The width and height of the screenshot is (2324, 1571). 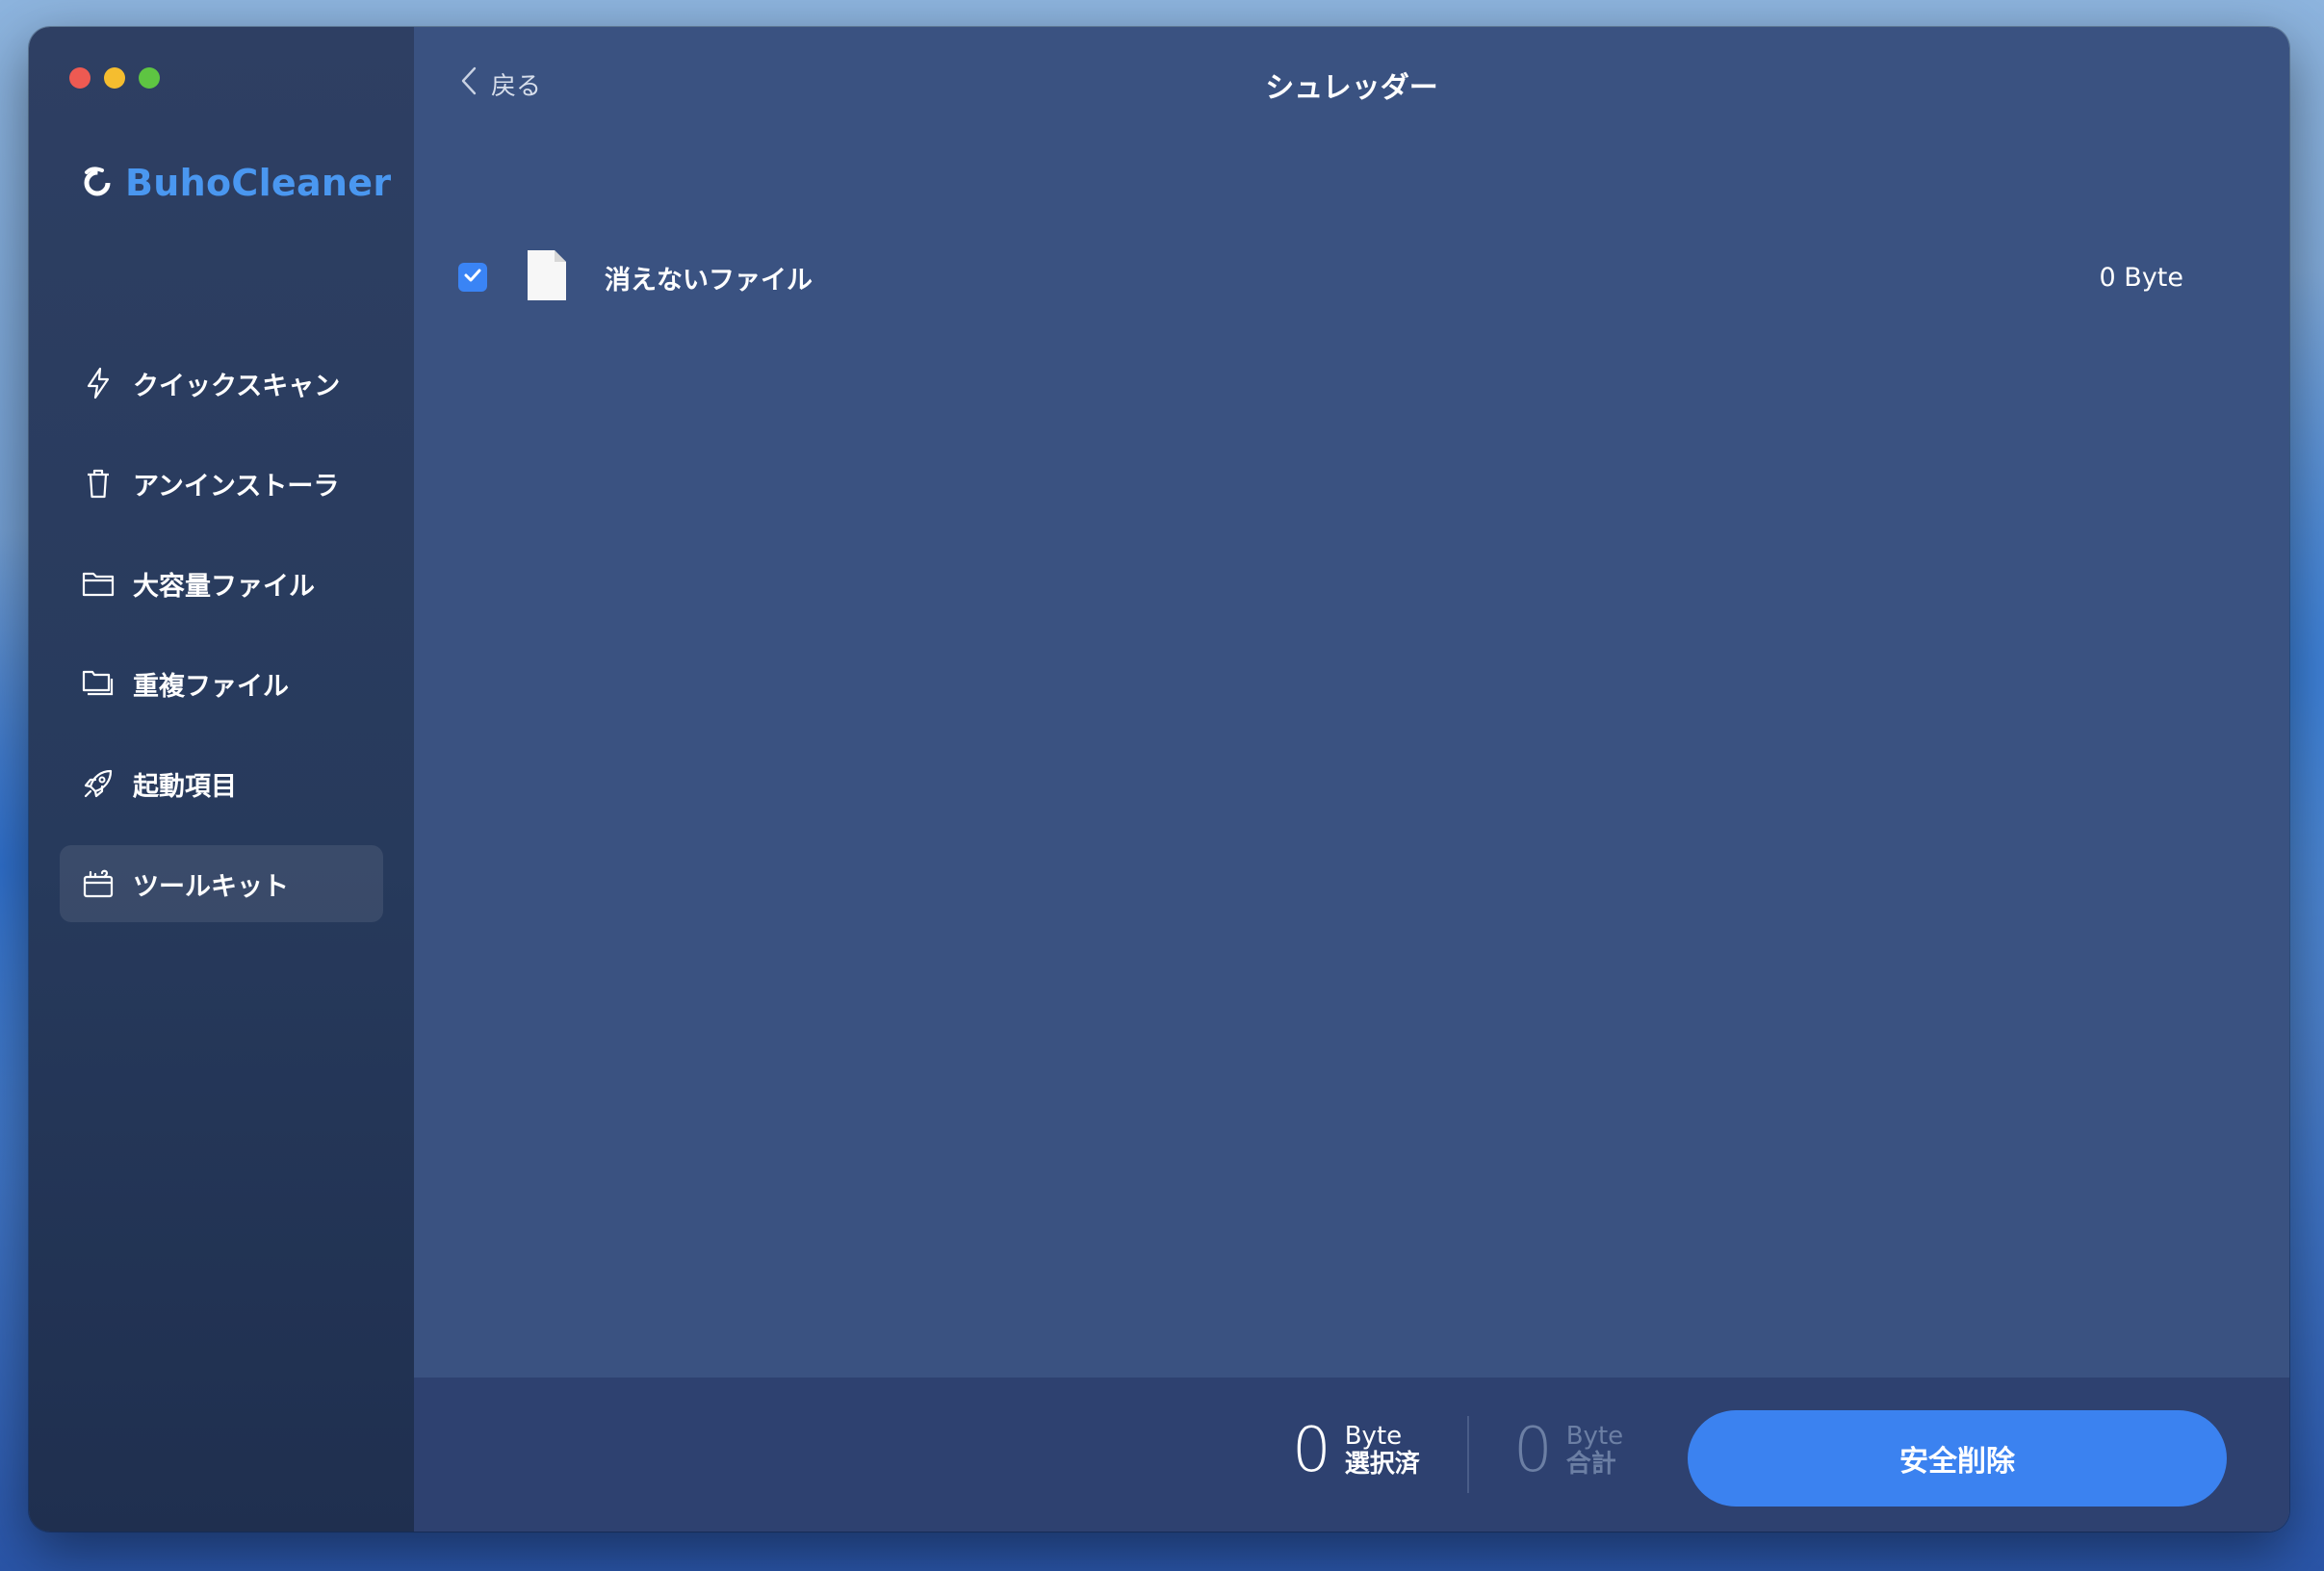 I want to click on folder-icon, so click(x=98, y=583).